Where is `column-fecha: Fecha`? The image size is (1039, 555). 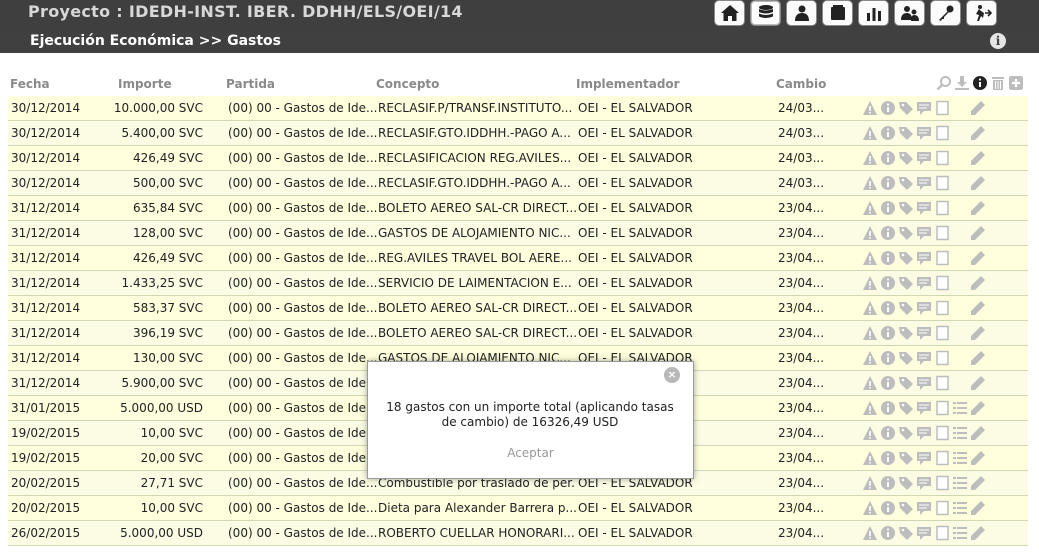
column-fecha: Fecha is located at coordinates (30, 84).